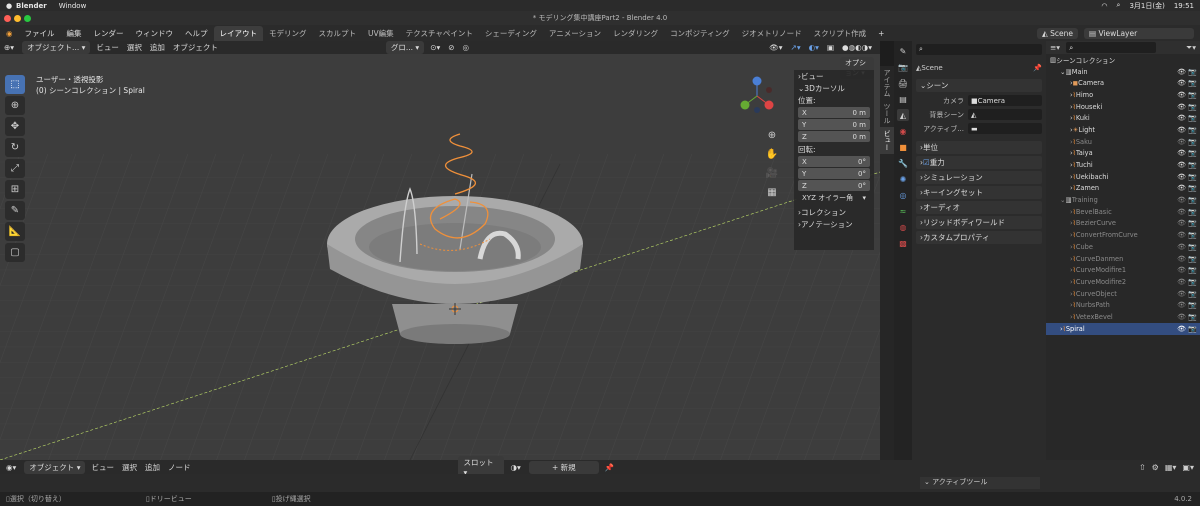 Image resolution: width=1200 pixels, height=506 pixels. I want to click on outliner-row: › ◼ Camera 👁 📷, so click(1123, 83).